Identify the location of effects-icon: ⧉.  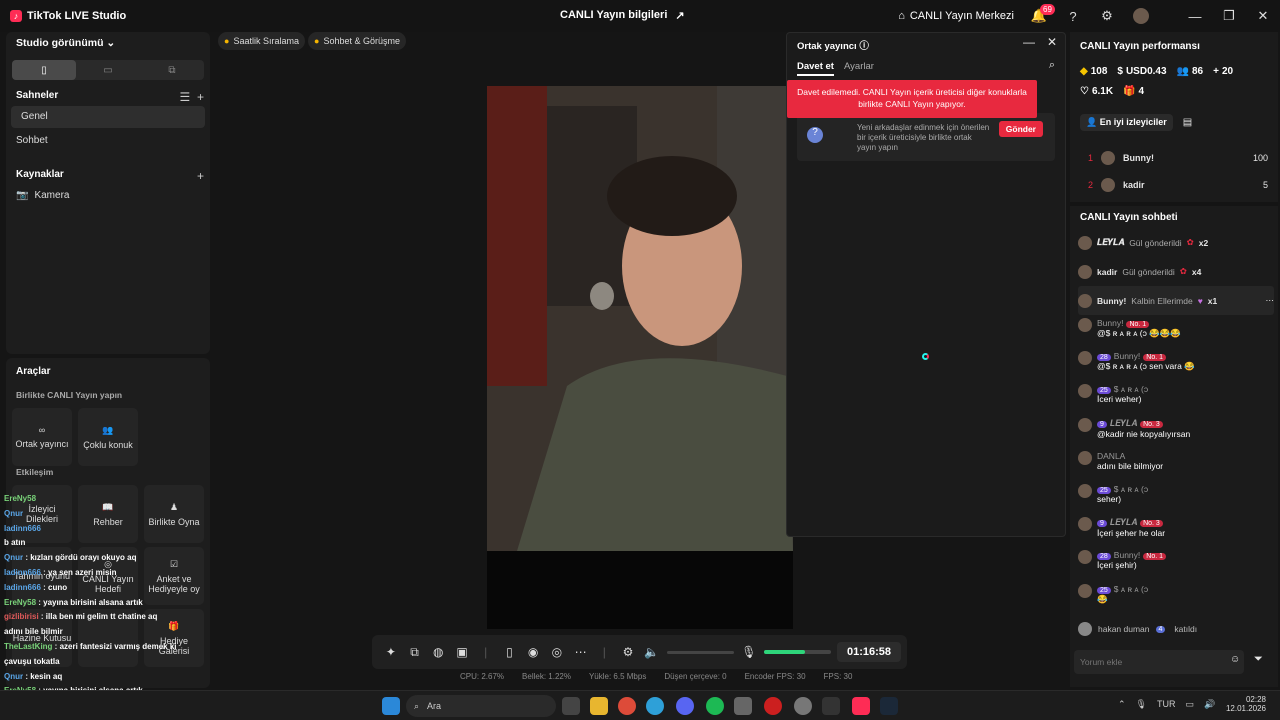
(415, 652).